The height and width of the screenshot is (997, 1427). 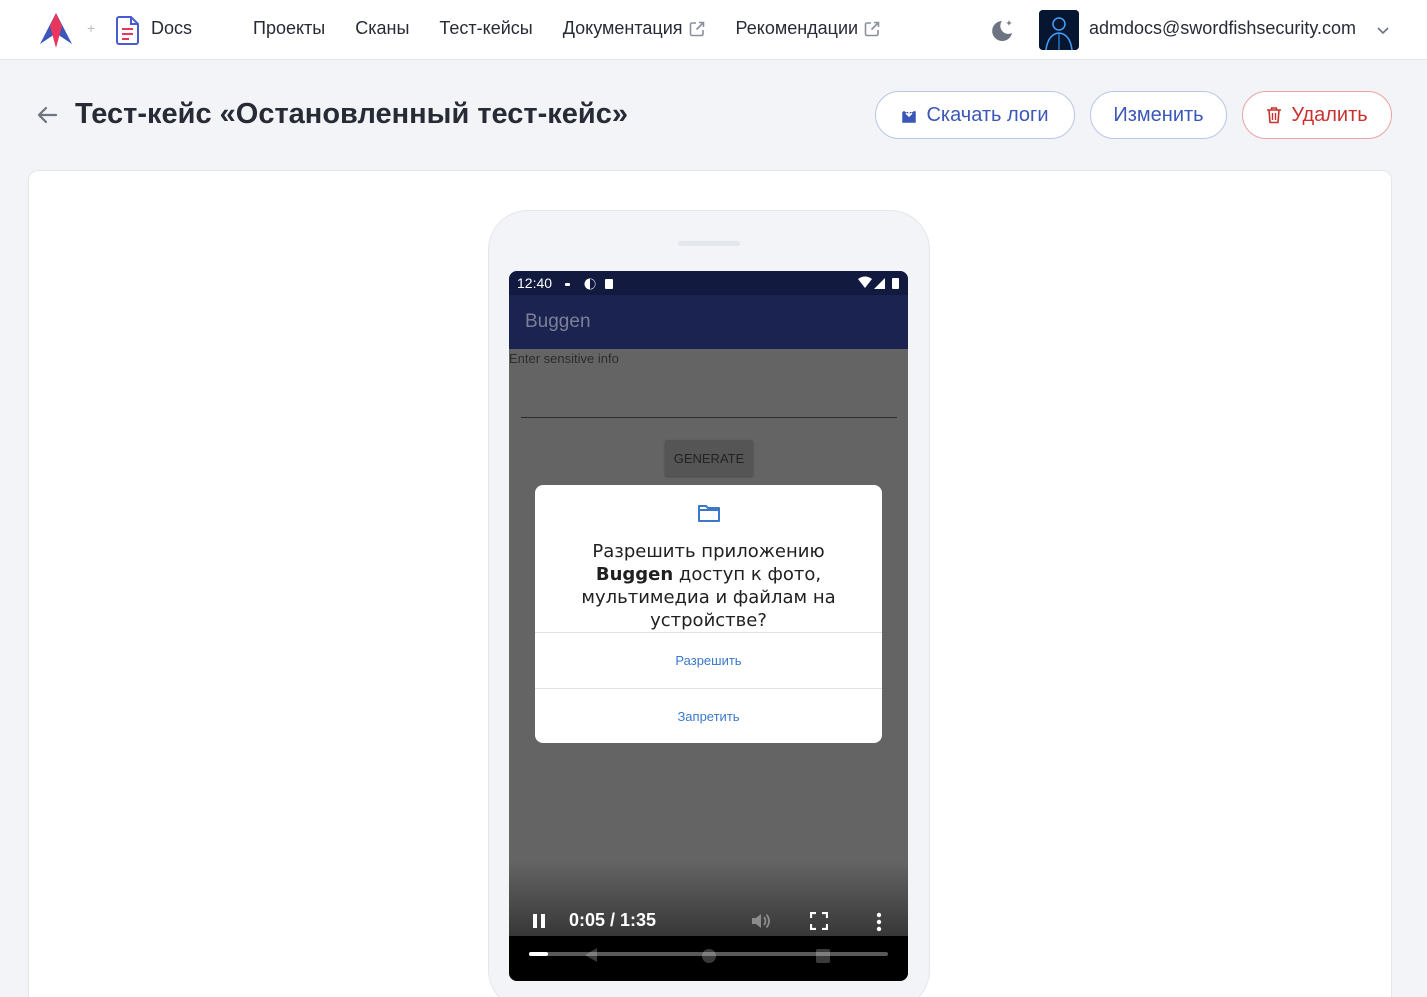 What do you see at coordinates (589, 284) in the screenshot?
I see `notification-icons` at bounding box center [589, 284].